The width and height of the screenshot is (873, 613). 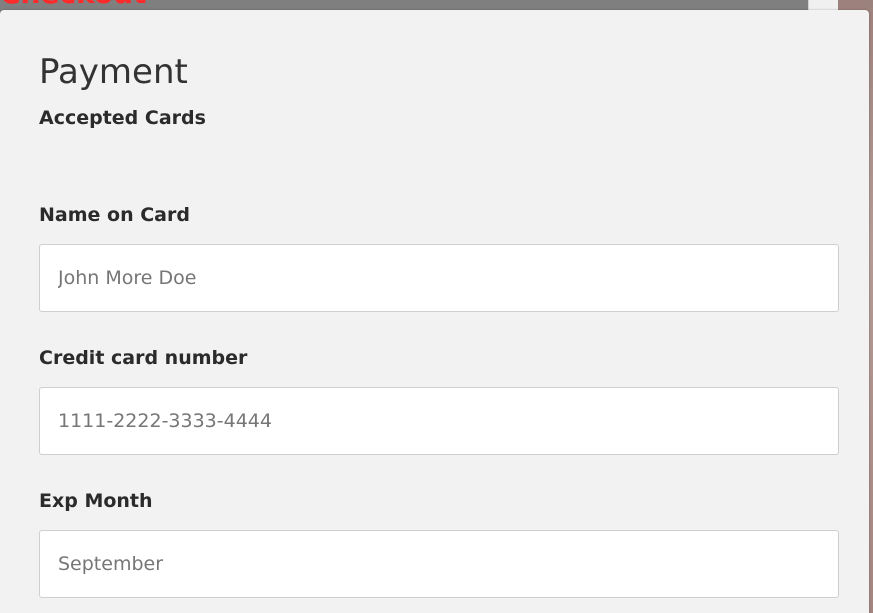 What do you see at coordinates (122, 118) in the screenshot?
I see `accepted-cards-label: Accepted Cards` at bounding box center [122, 118].